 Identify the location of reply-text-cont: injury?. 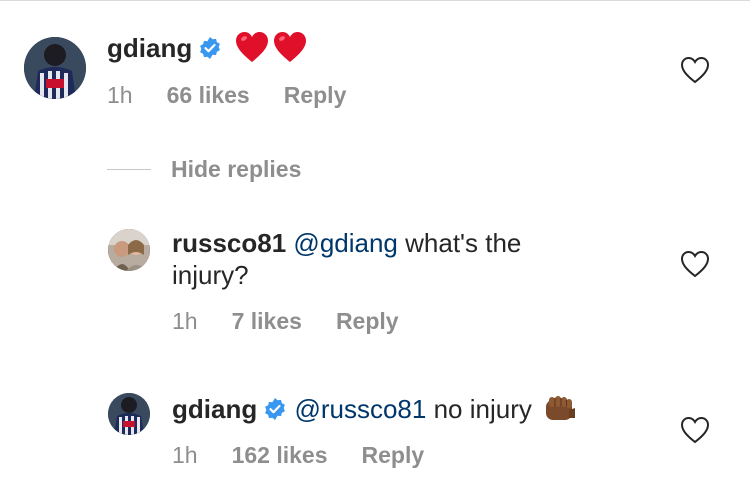
(210, 275).